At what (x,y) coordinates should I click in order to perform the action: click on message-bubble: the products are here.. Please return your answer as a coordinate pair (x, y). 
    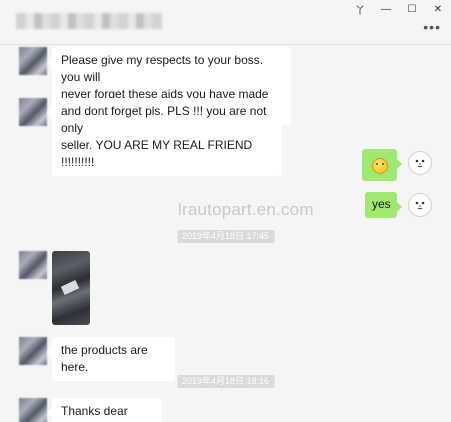
    Looking at the image, I should click on (111, 359).